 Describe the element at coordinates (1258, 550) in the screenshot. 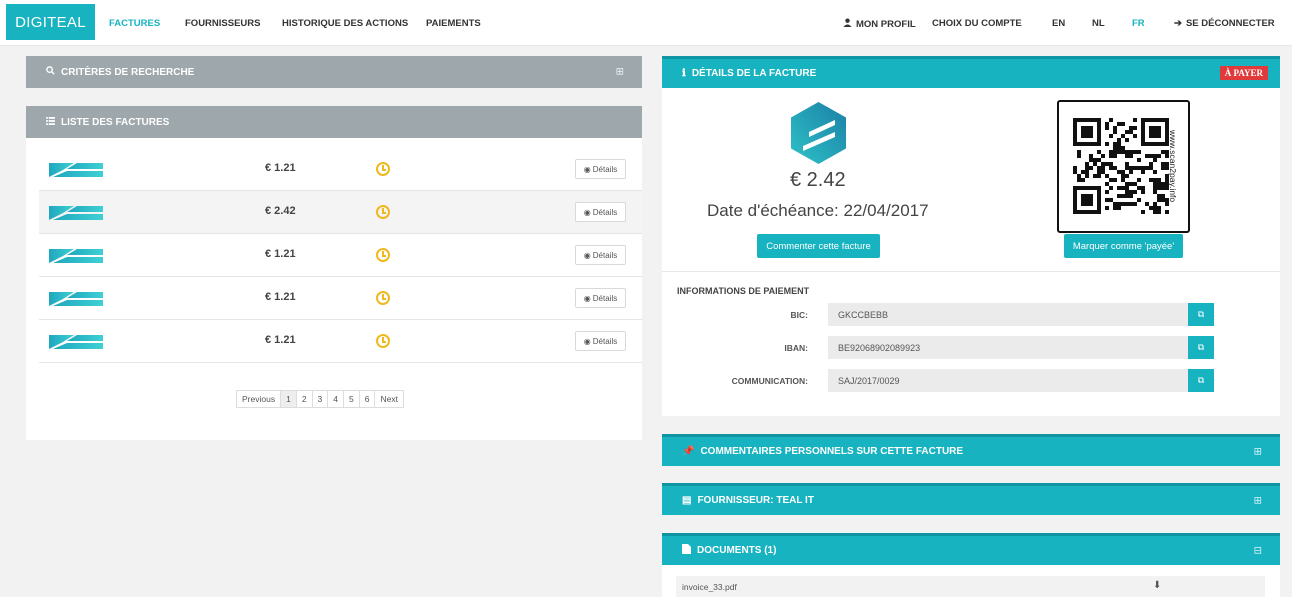

I see `collapse-icon: ⊟` at that location.